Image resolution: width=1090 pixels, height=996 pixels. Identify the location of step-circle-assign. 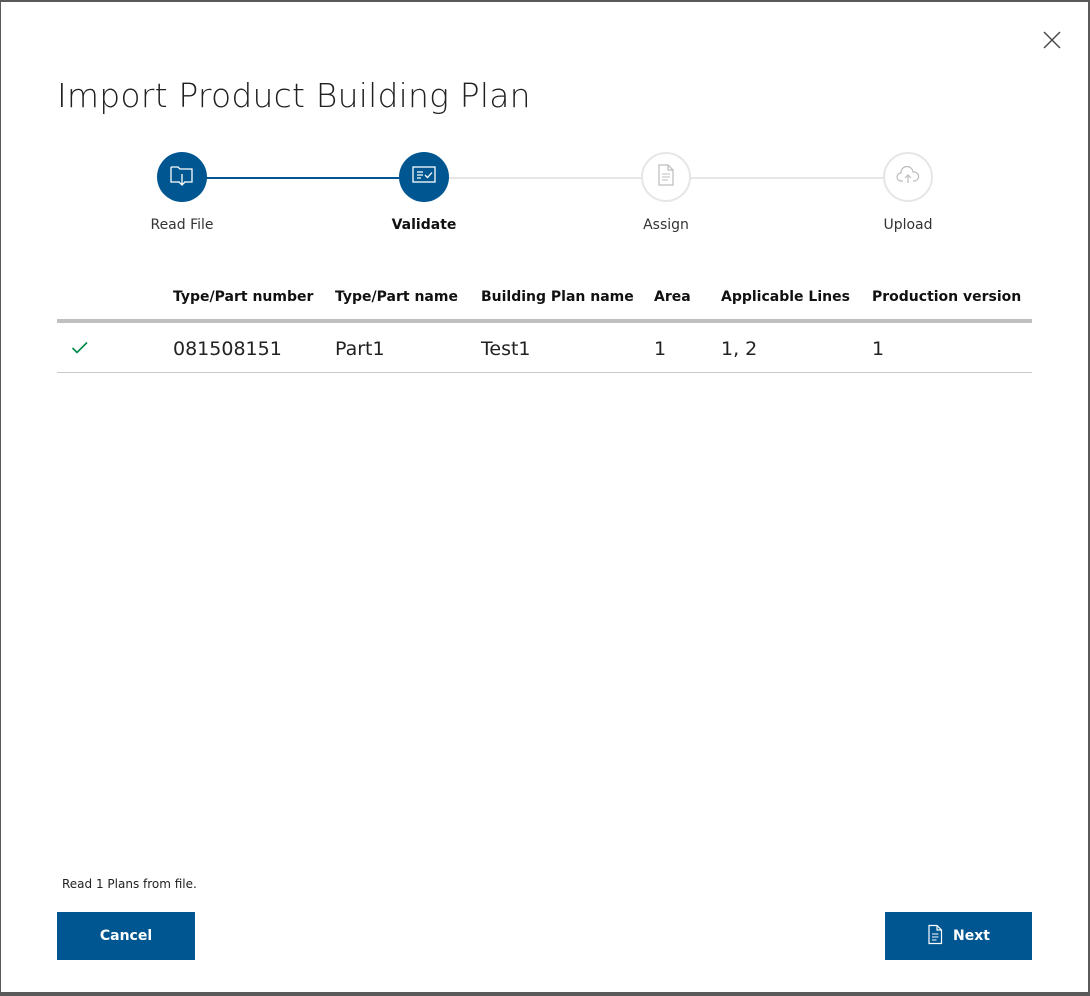
(666, 177).